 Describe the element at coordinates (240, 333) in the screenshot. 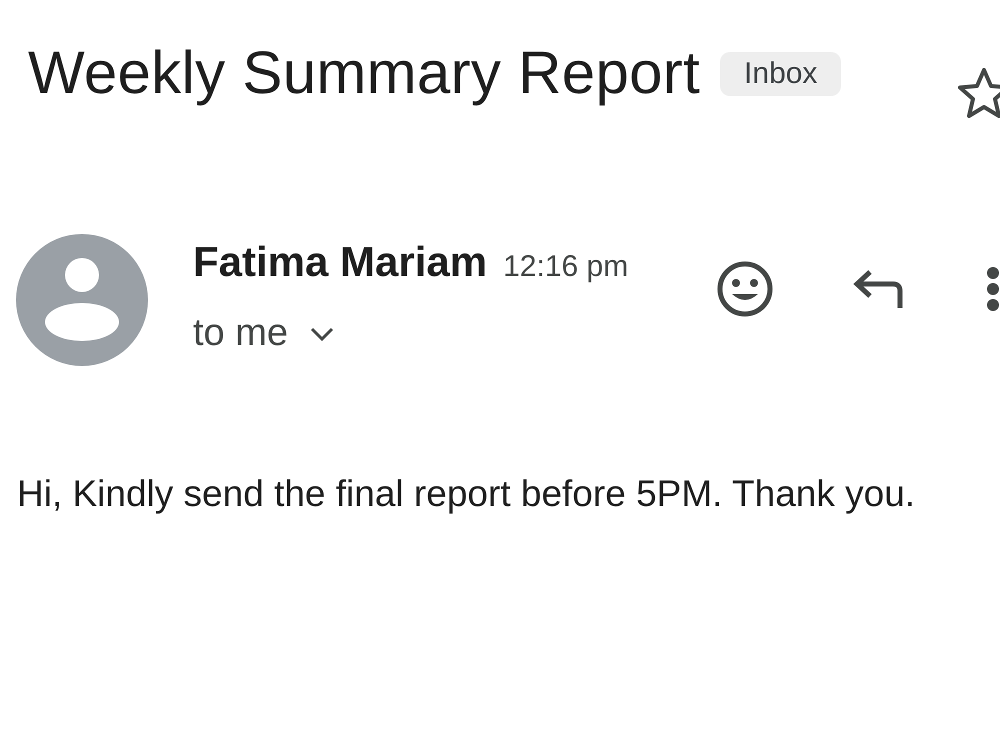

I see `recipient-text: to me` at that location.